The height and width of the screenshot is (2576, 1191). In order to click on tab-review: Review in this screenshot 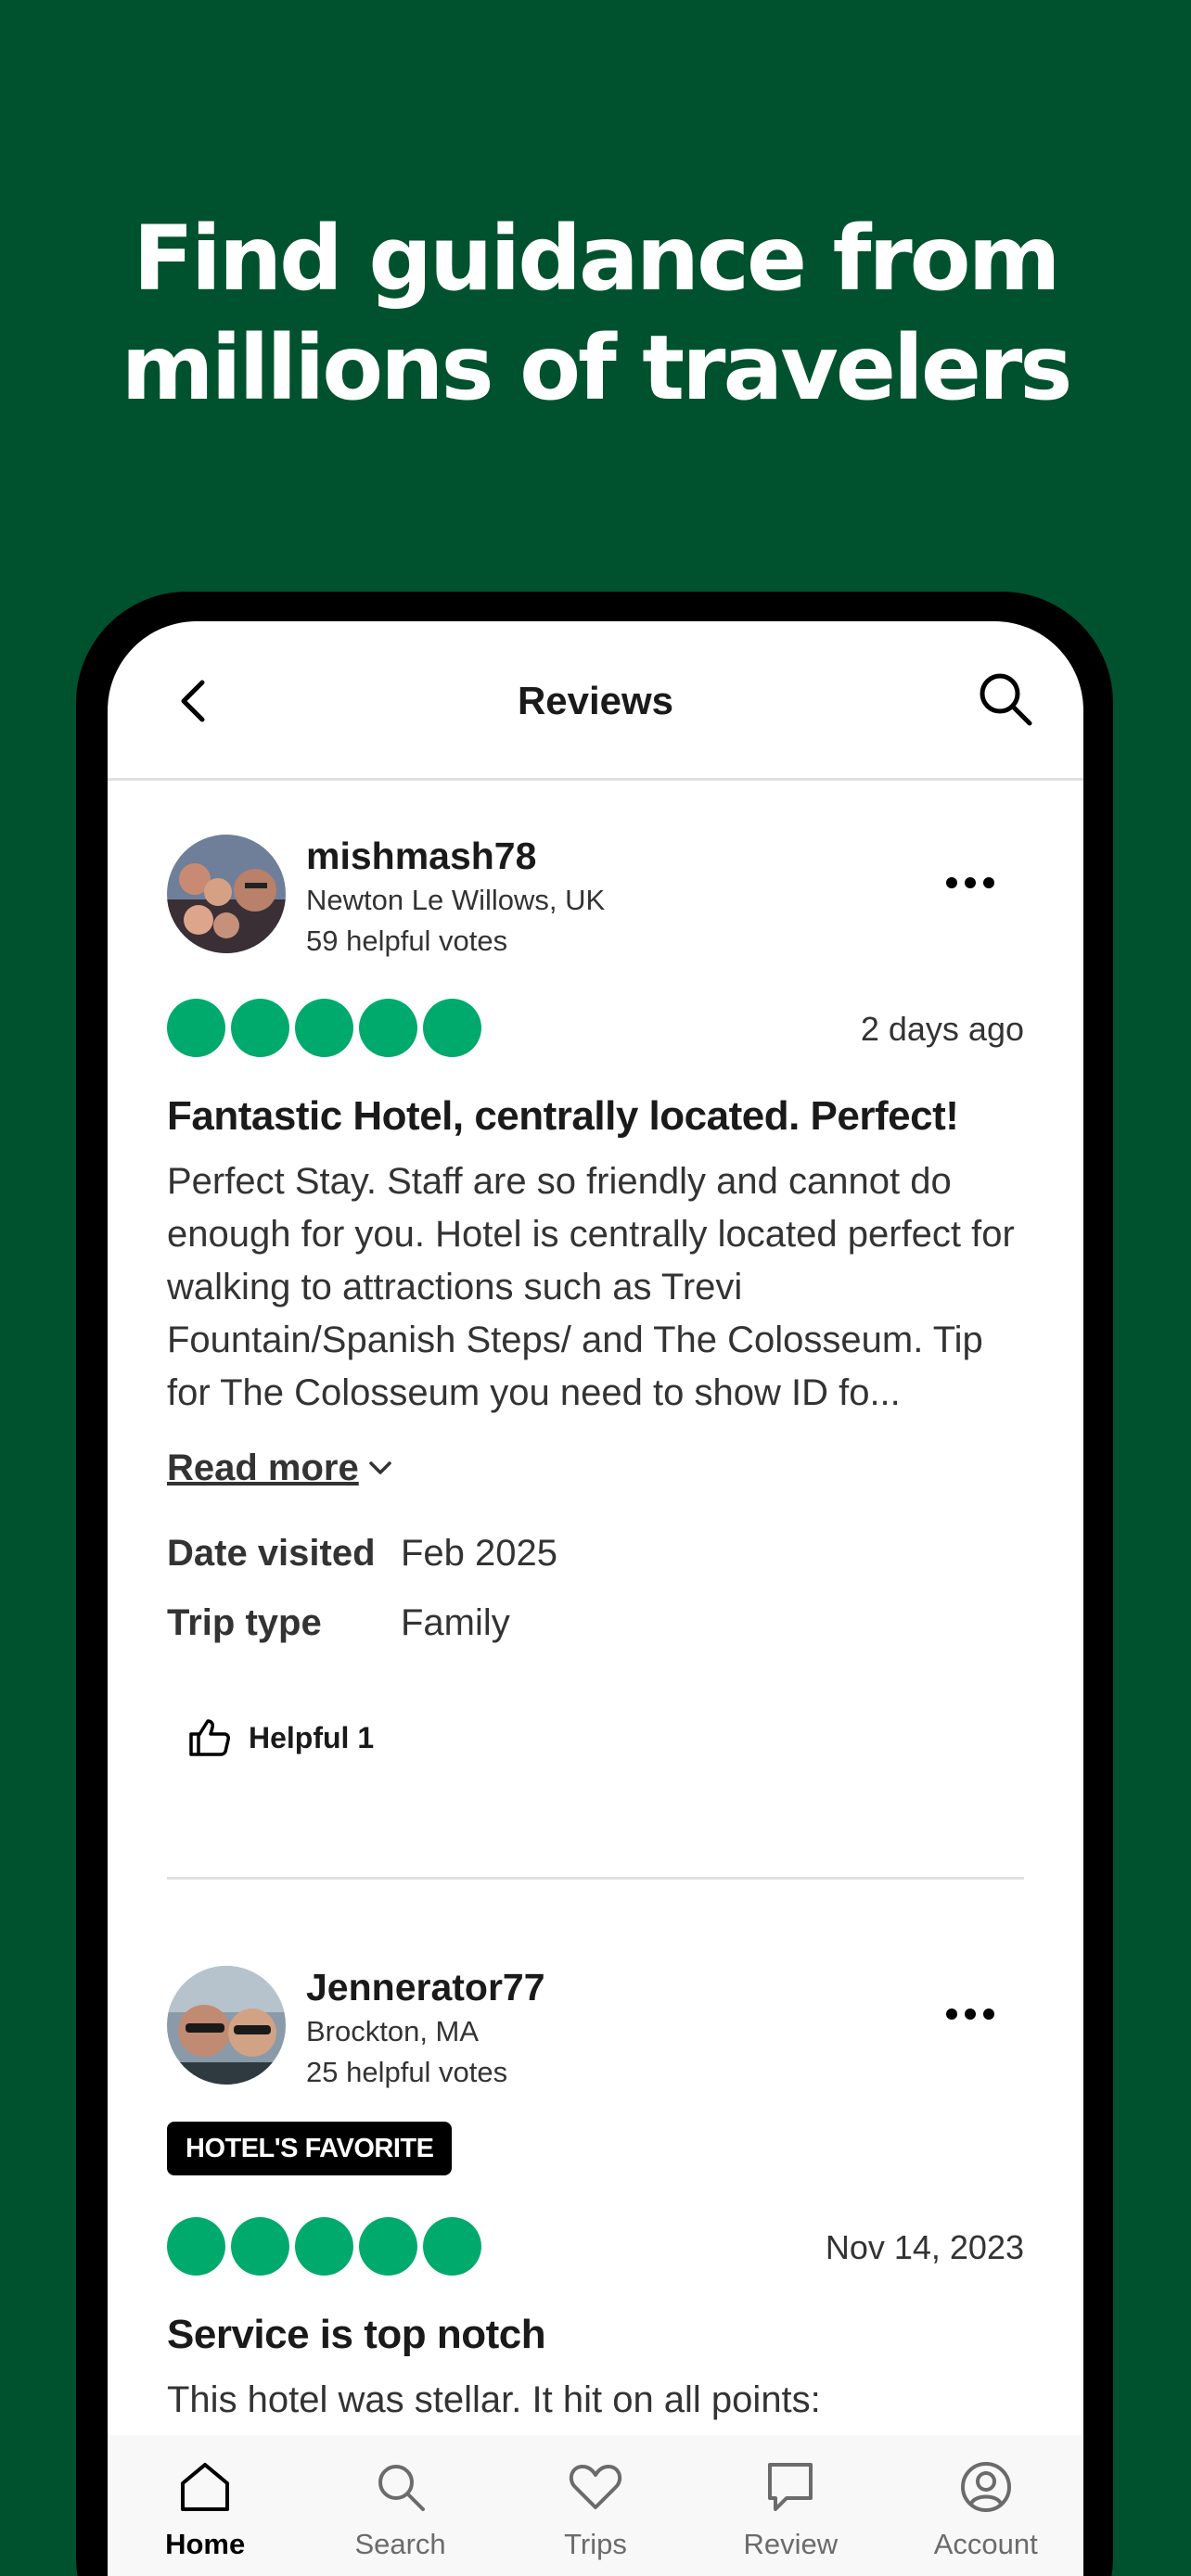, I will do `click(790, 2505)`.